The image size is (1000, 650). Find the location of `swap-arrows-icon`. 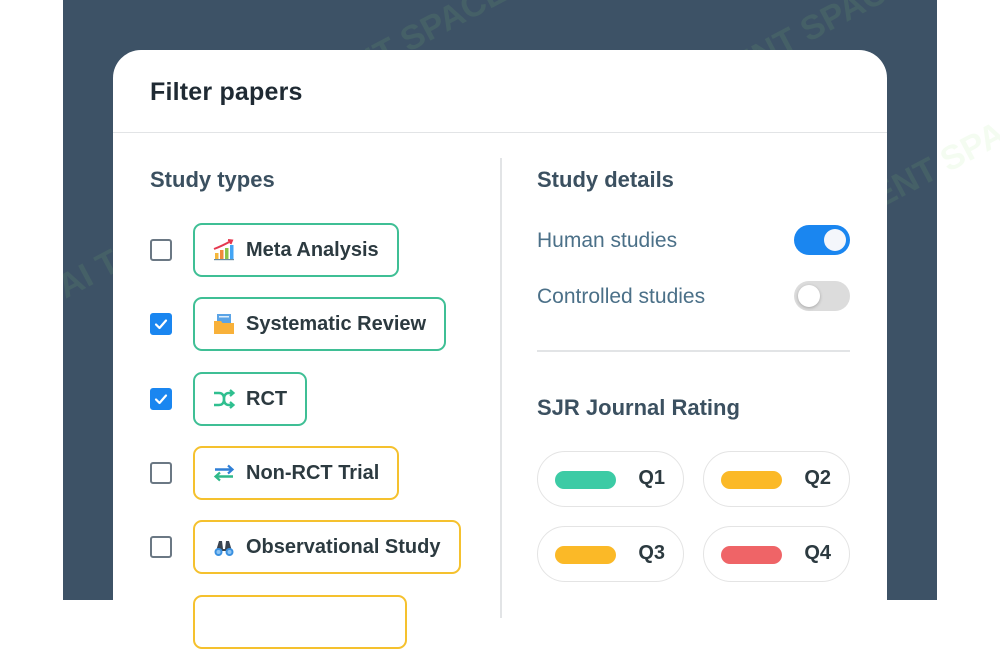

swap-arrows-icon is located at coordinates (224, 473).